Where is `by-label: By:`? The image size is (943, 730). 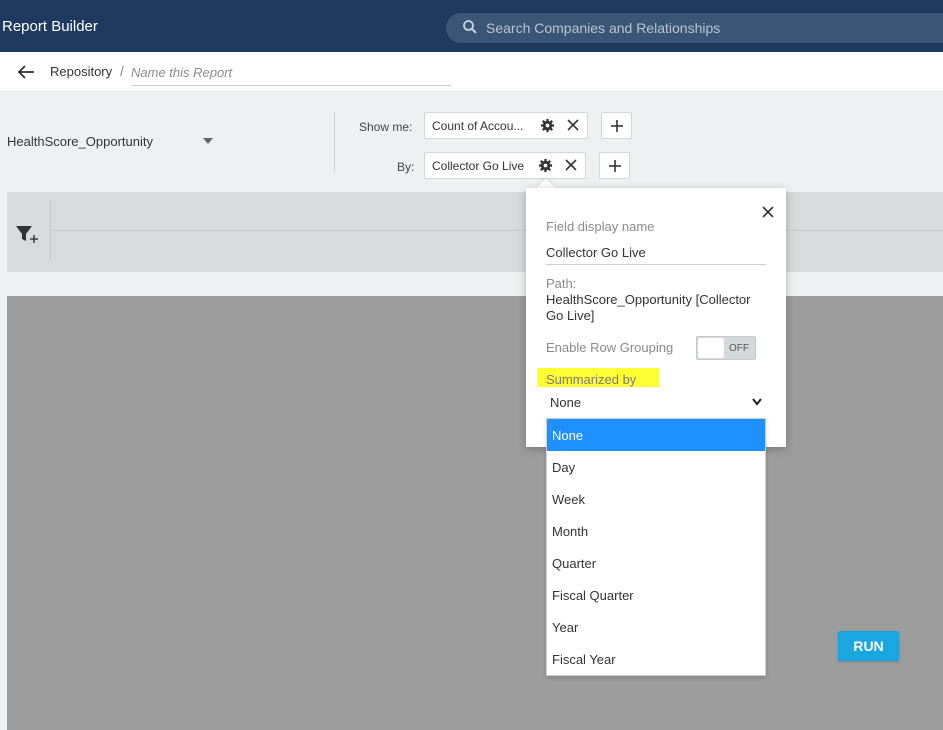
by-label: By: is located at coordinates (406, 167).